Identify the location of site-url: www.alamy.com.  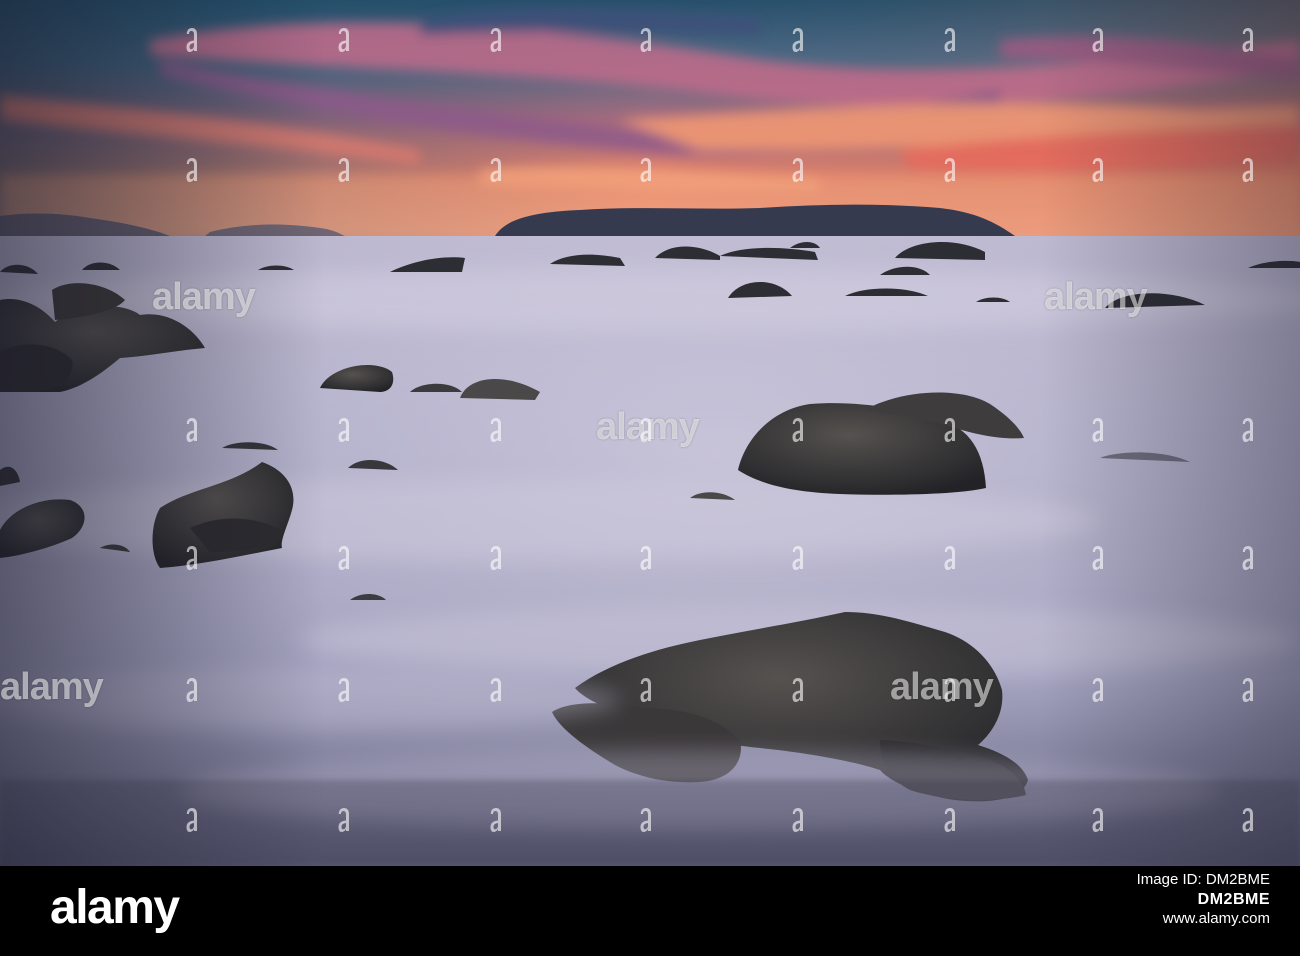
(1216, 918).